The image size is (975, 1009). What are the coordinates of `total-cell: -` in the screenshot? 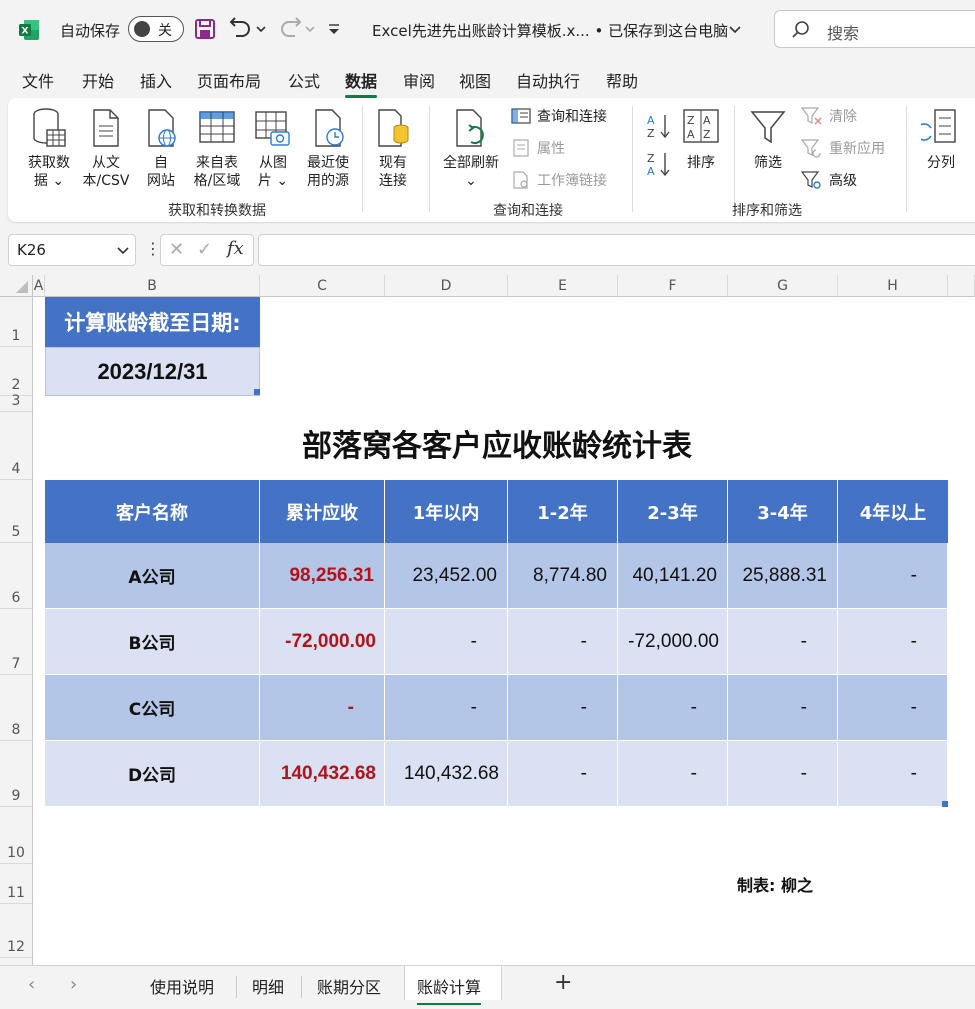 It's located at (322, 708).